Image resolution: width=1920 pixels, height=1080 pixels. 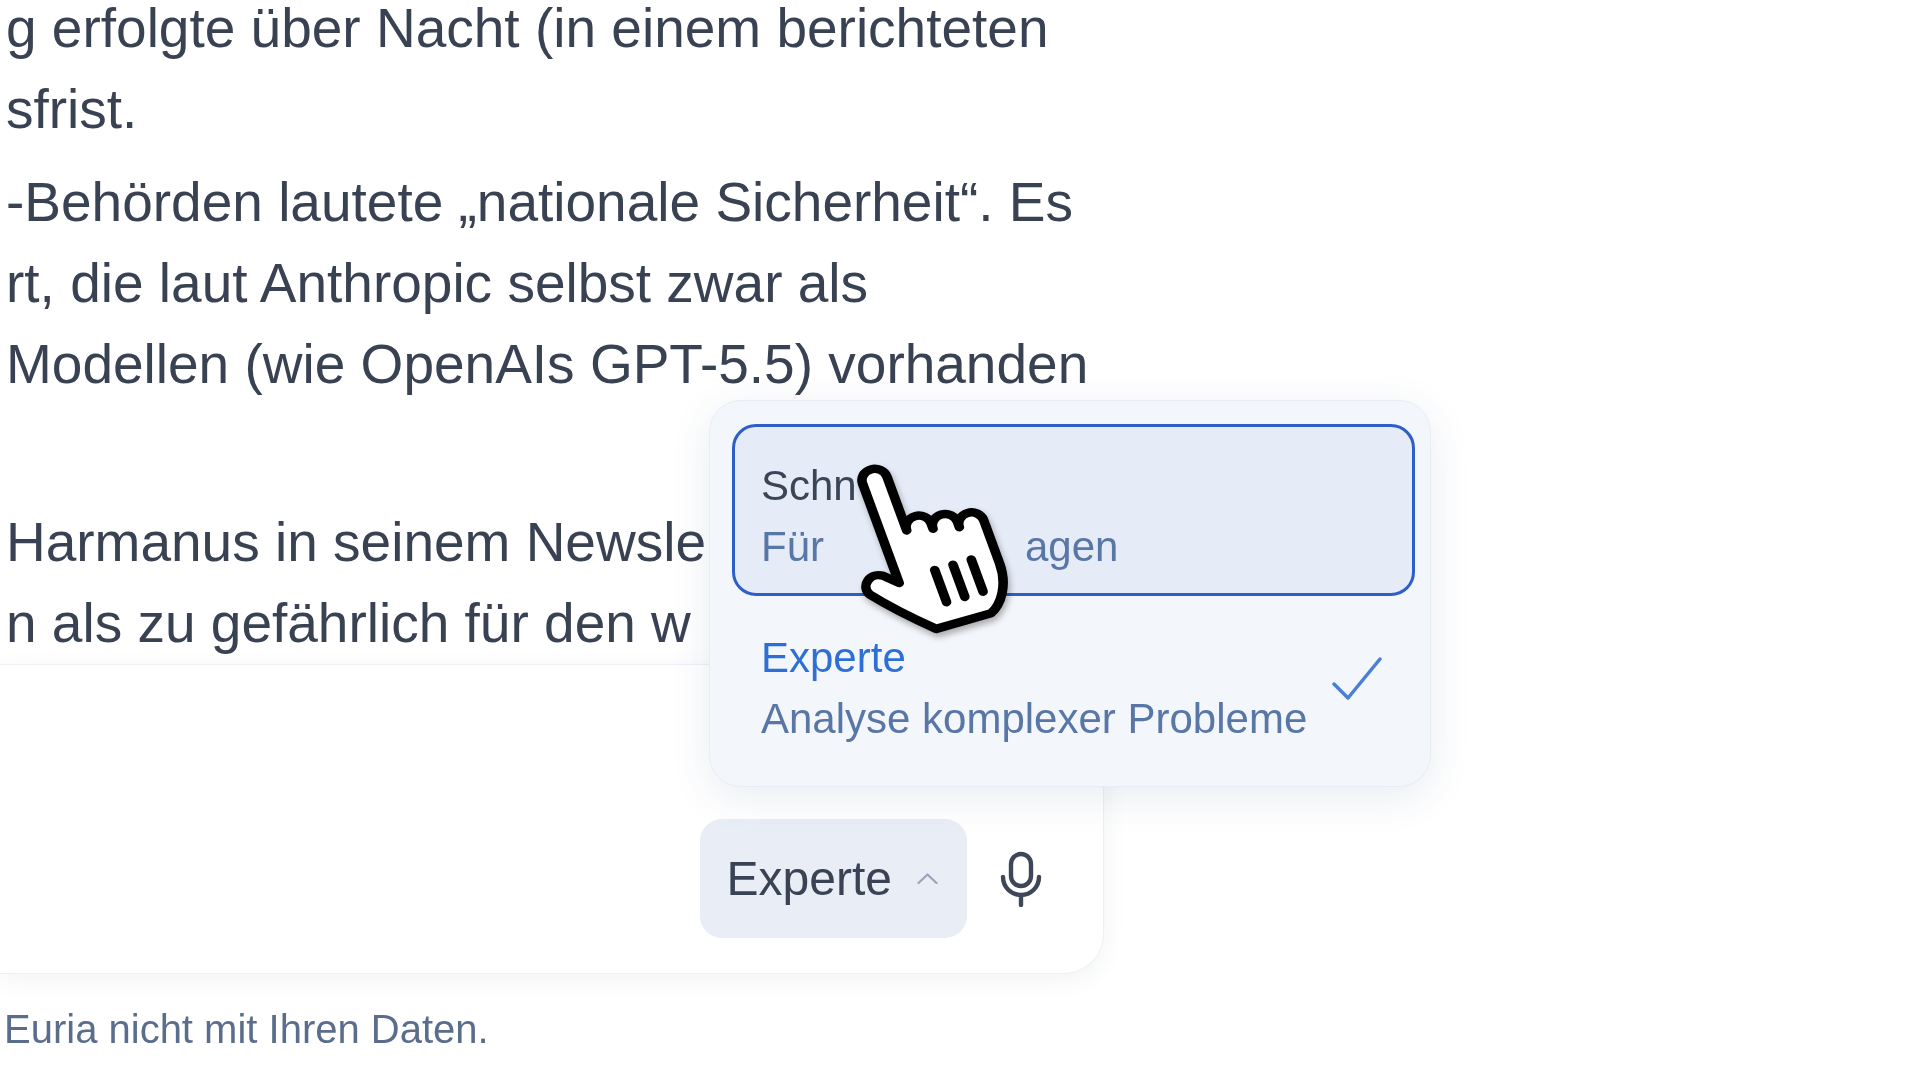 What do you see at coordinates (1021, 878) in the screenshot?
I see `microphone-icon` at bounding box center [1021, 878].